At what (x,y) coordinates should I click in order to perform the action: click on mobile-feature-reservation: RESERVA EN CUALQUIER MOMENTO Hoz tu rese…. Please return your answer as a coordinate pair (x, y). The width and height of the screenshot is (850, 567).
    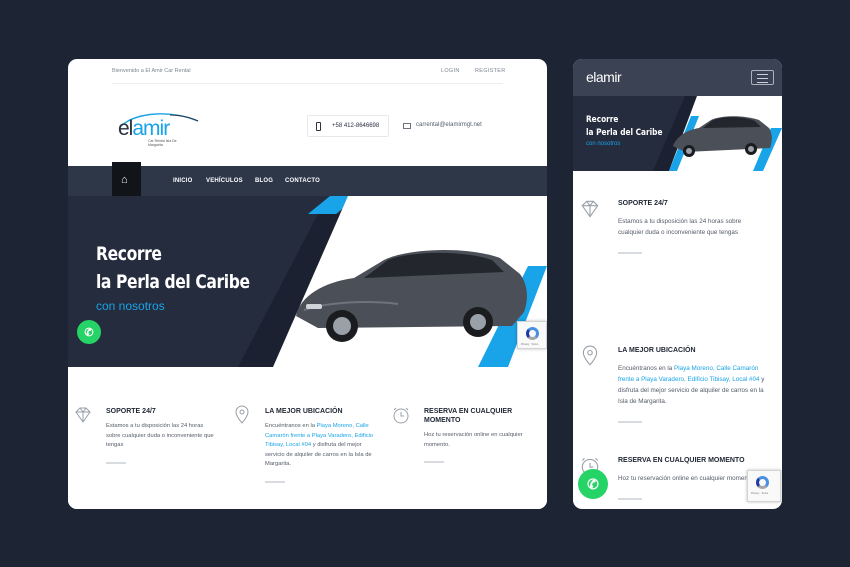
    Looking at the image, I should click on (674, 478).